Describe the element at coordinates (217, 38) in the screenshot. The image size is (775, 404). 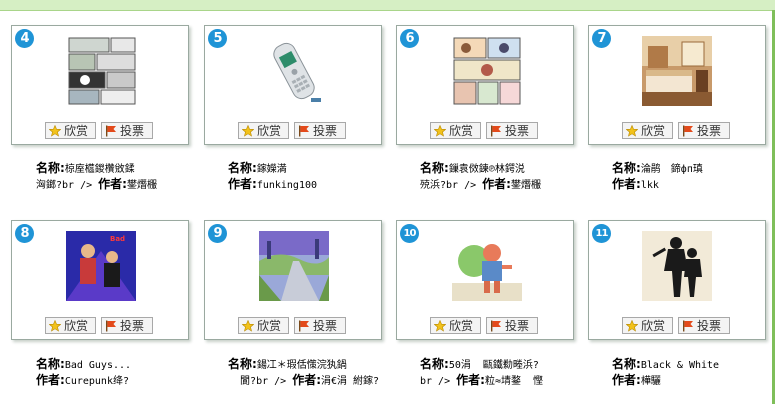
I see `rank-badge: 5` at that location.